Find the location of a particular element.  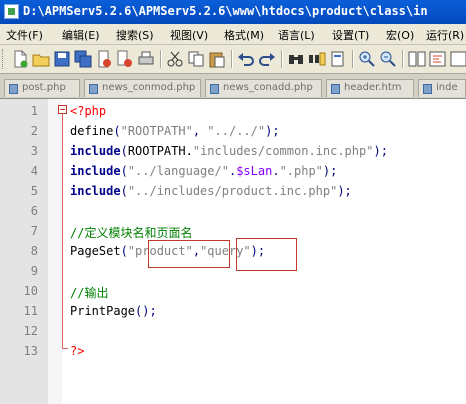

show-all-chars-icon is located at coordinates (457, 59).